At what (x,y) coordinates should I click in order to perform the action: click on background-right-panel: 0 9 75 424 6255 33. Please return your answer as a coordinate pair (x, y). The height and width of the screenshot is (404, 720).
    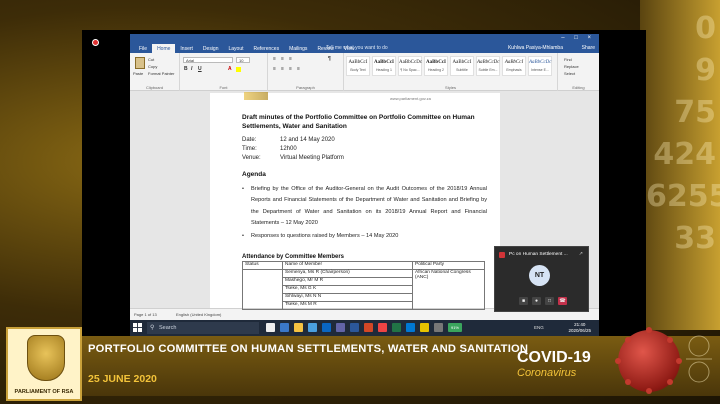
    Looking at the image, I should click on (680, 165).